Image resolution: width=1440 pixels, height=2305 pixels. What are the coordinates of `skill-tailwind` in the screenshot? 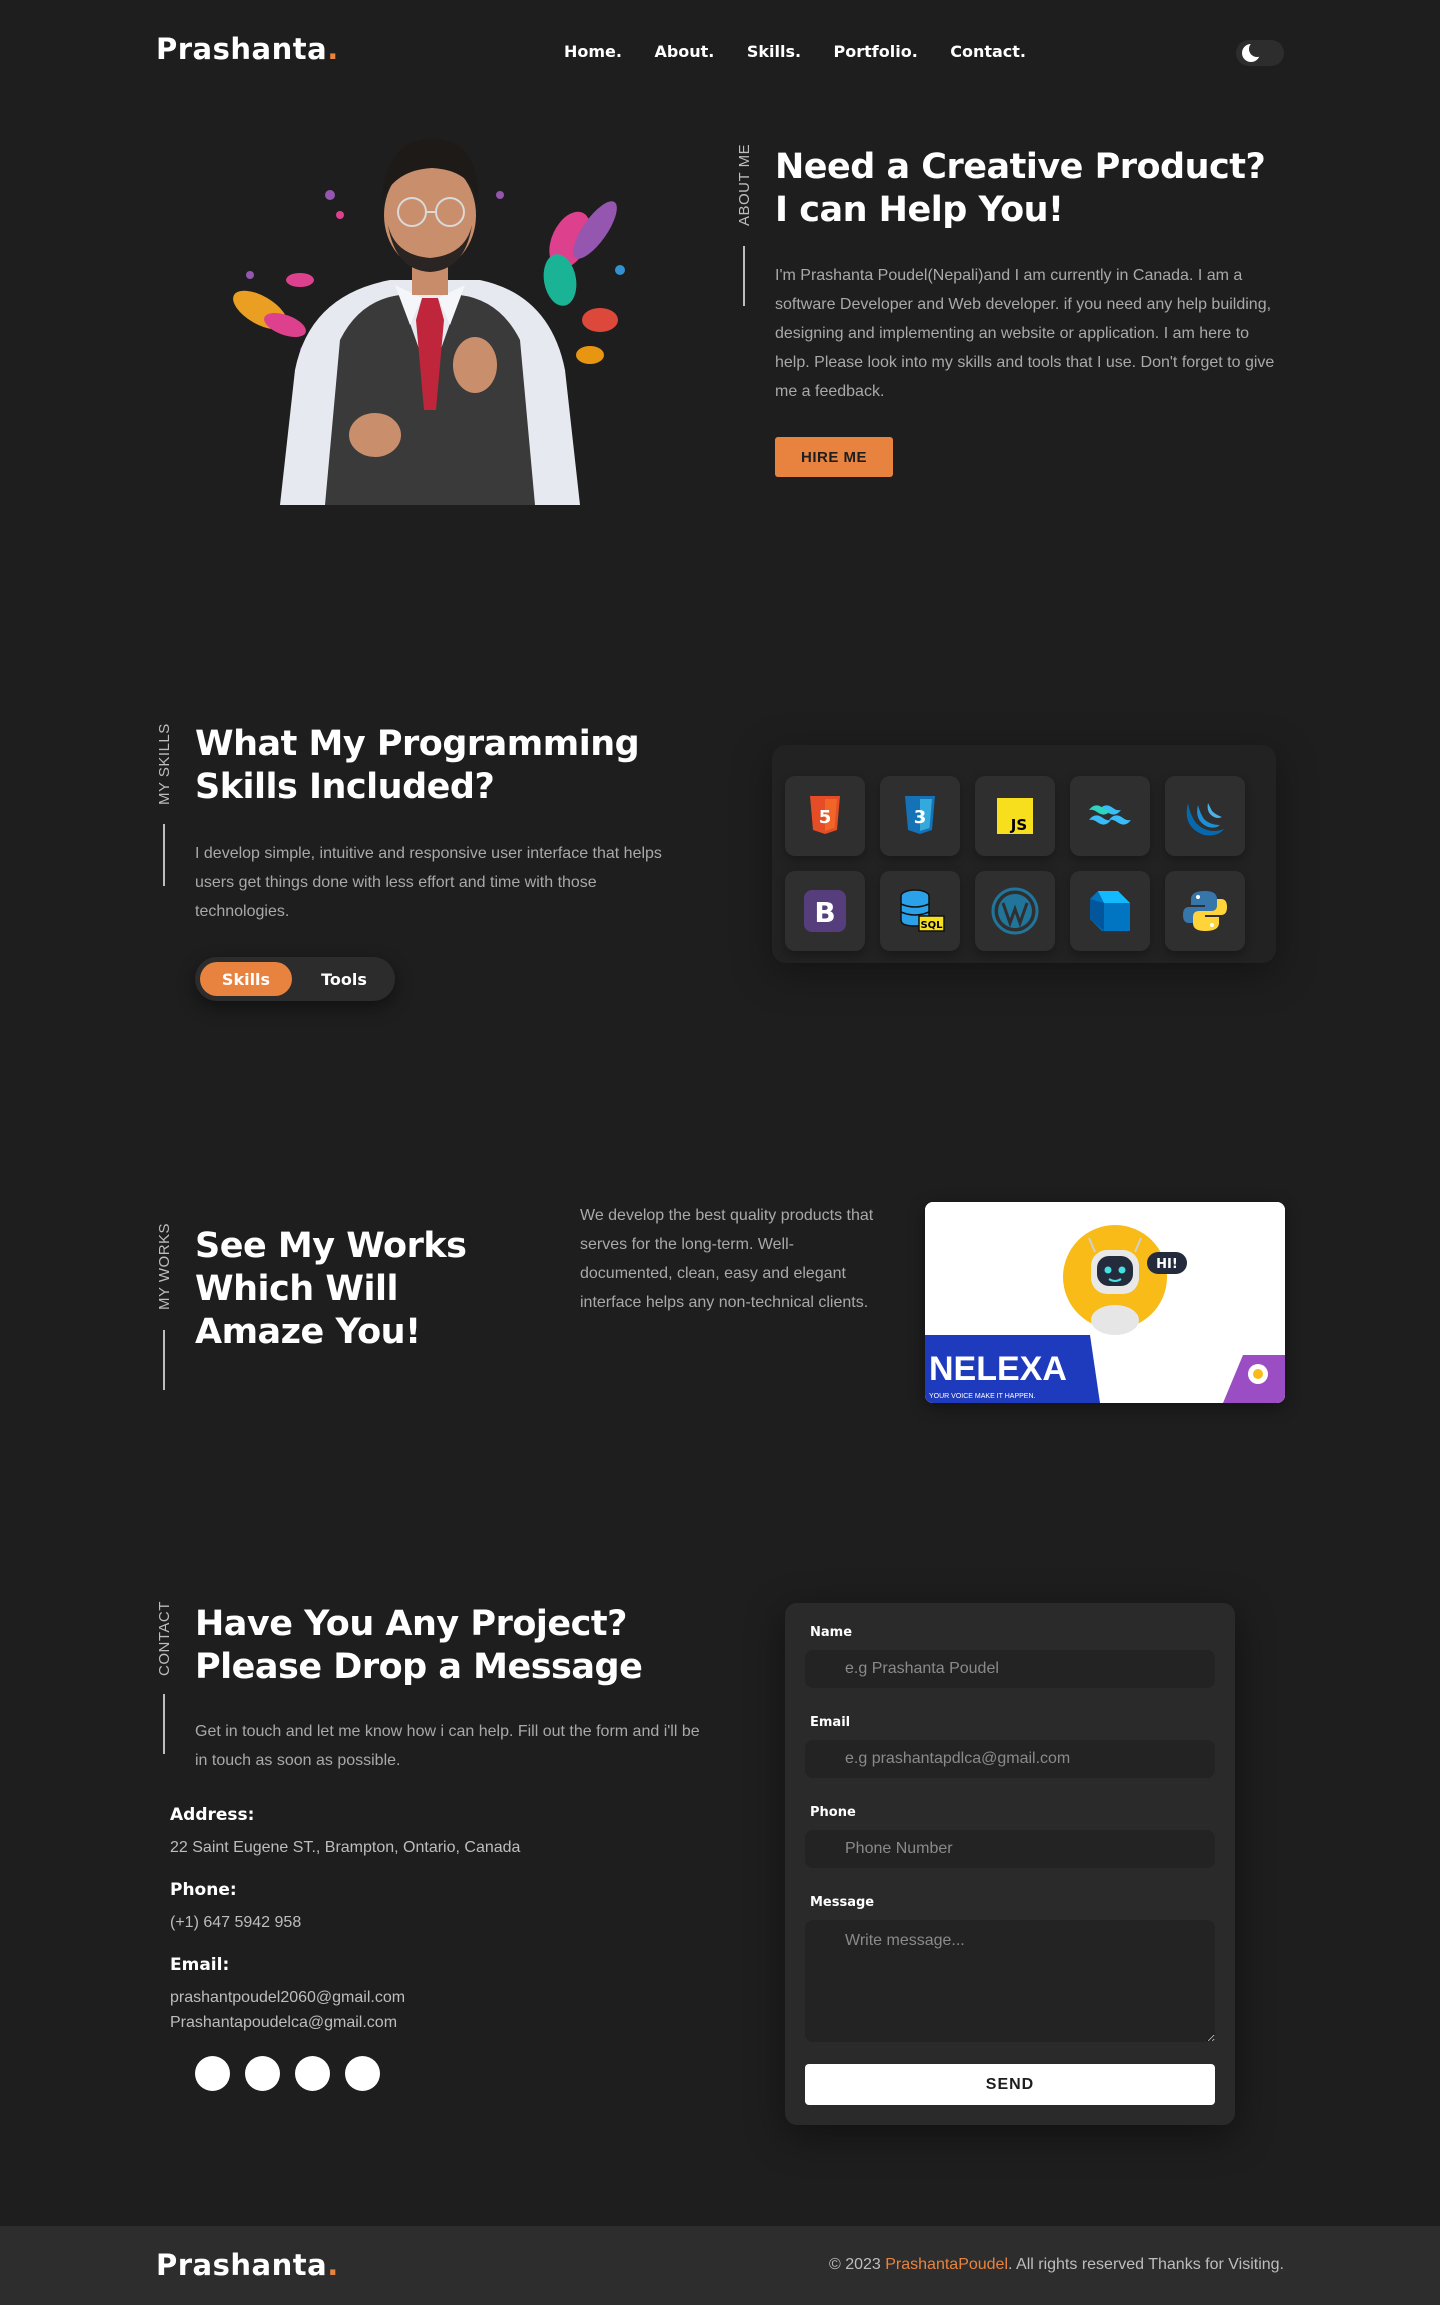 It's located at (1110, 816).